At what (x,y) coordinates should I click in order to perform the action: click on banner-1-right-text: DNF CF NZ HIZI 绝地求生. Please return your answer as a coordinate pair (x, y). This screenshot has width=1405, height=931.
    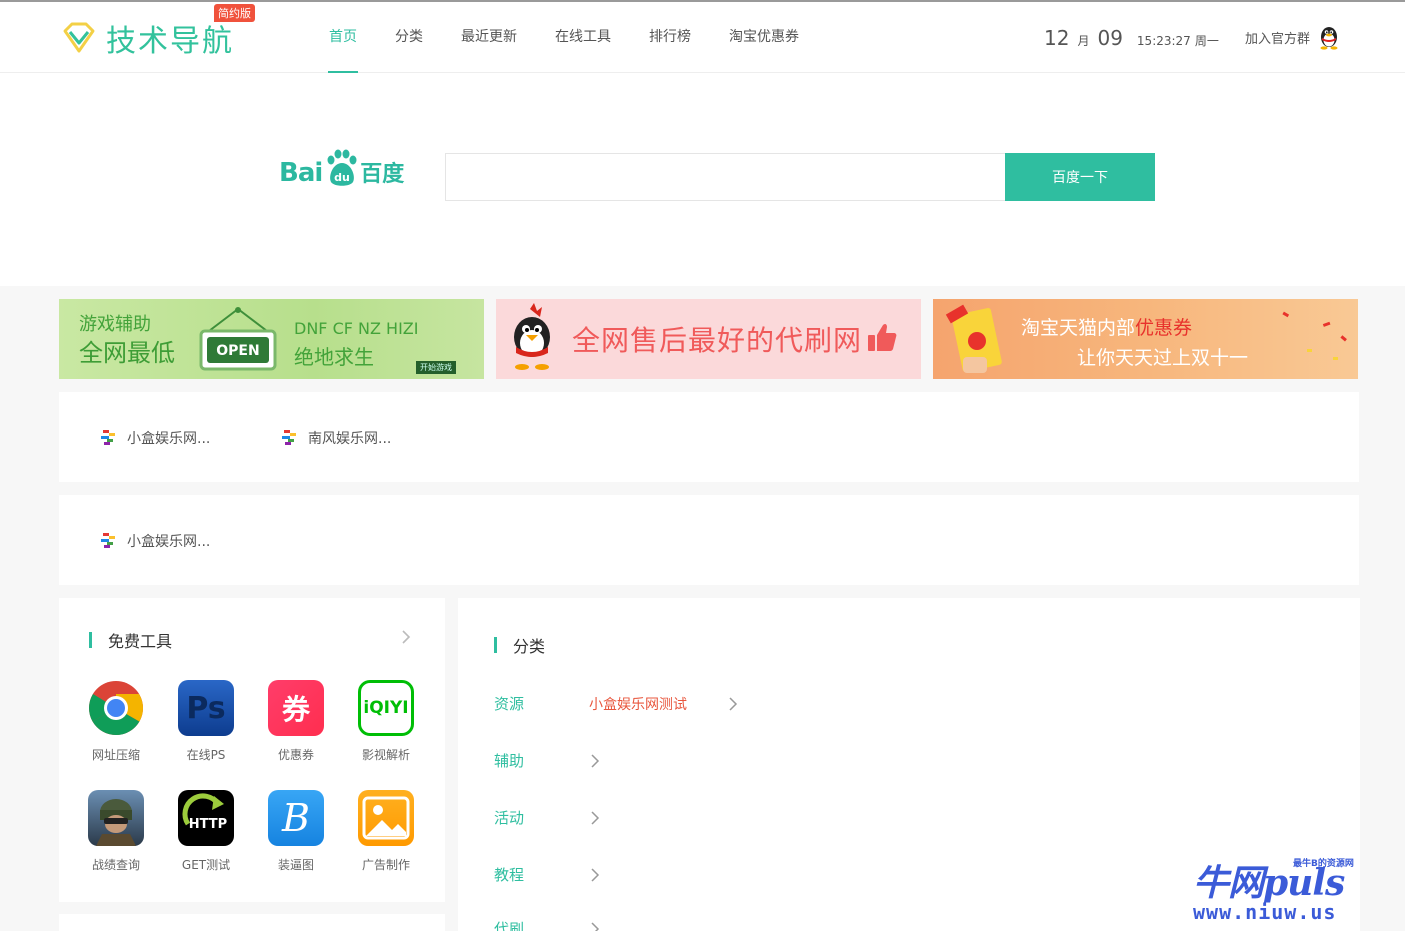
    Looking at the image, I should click on (356, 343).